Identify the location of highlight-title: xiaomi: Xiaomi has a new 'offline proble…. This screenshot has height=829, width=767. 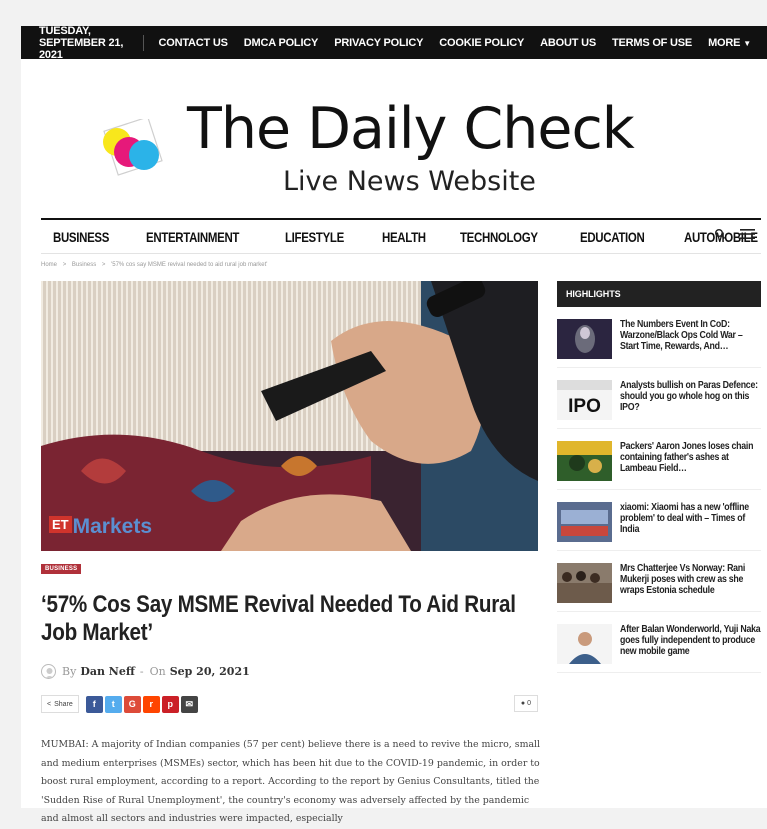
(690, 518).